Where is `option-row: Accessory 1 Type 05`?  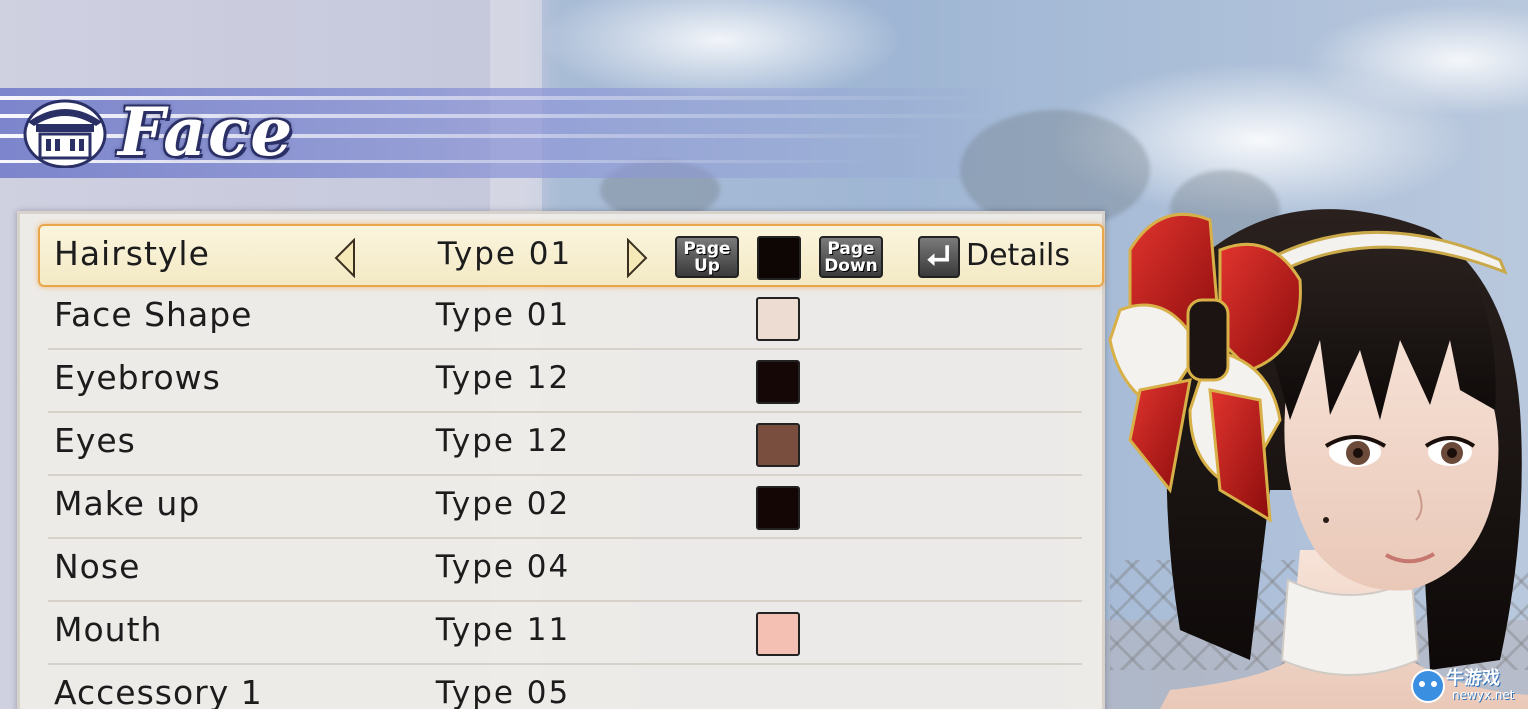 option-row: Accessory 1 Type 05 is located at coordinates (565, 687).